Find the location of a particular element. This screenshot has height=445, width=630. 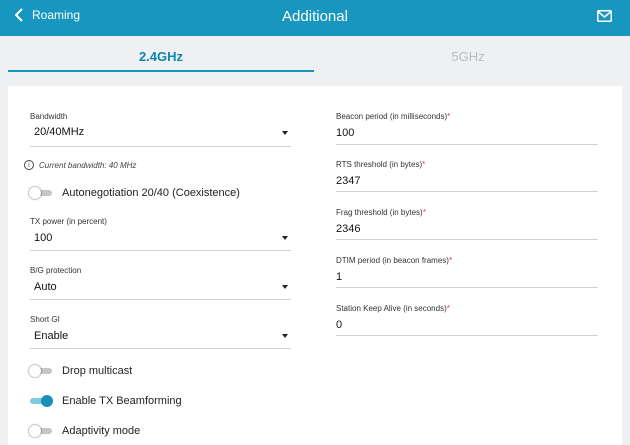

info-icon: i is located at coordinates (29, 165).